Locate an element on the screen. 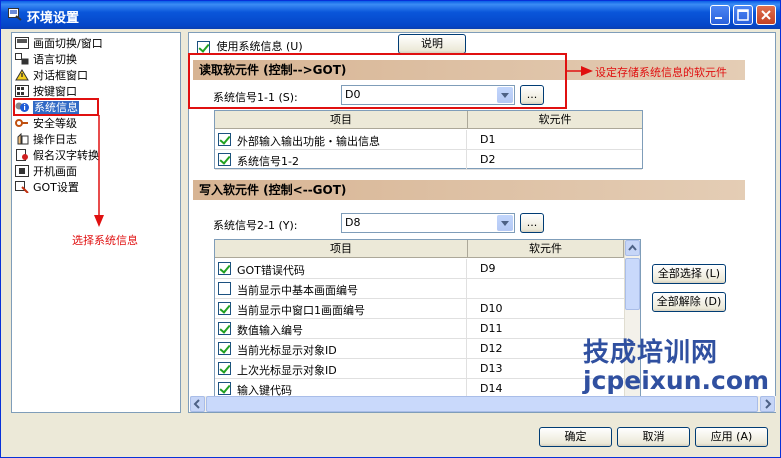 This screenshot has height=458, width=781. write-section-header: 写入软元件 (控制<--GOT) is located at coordinates (469, 190).